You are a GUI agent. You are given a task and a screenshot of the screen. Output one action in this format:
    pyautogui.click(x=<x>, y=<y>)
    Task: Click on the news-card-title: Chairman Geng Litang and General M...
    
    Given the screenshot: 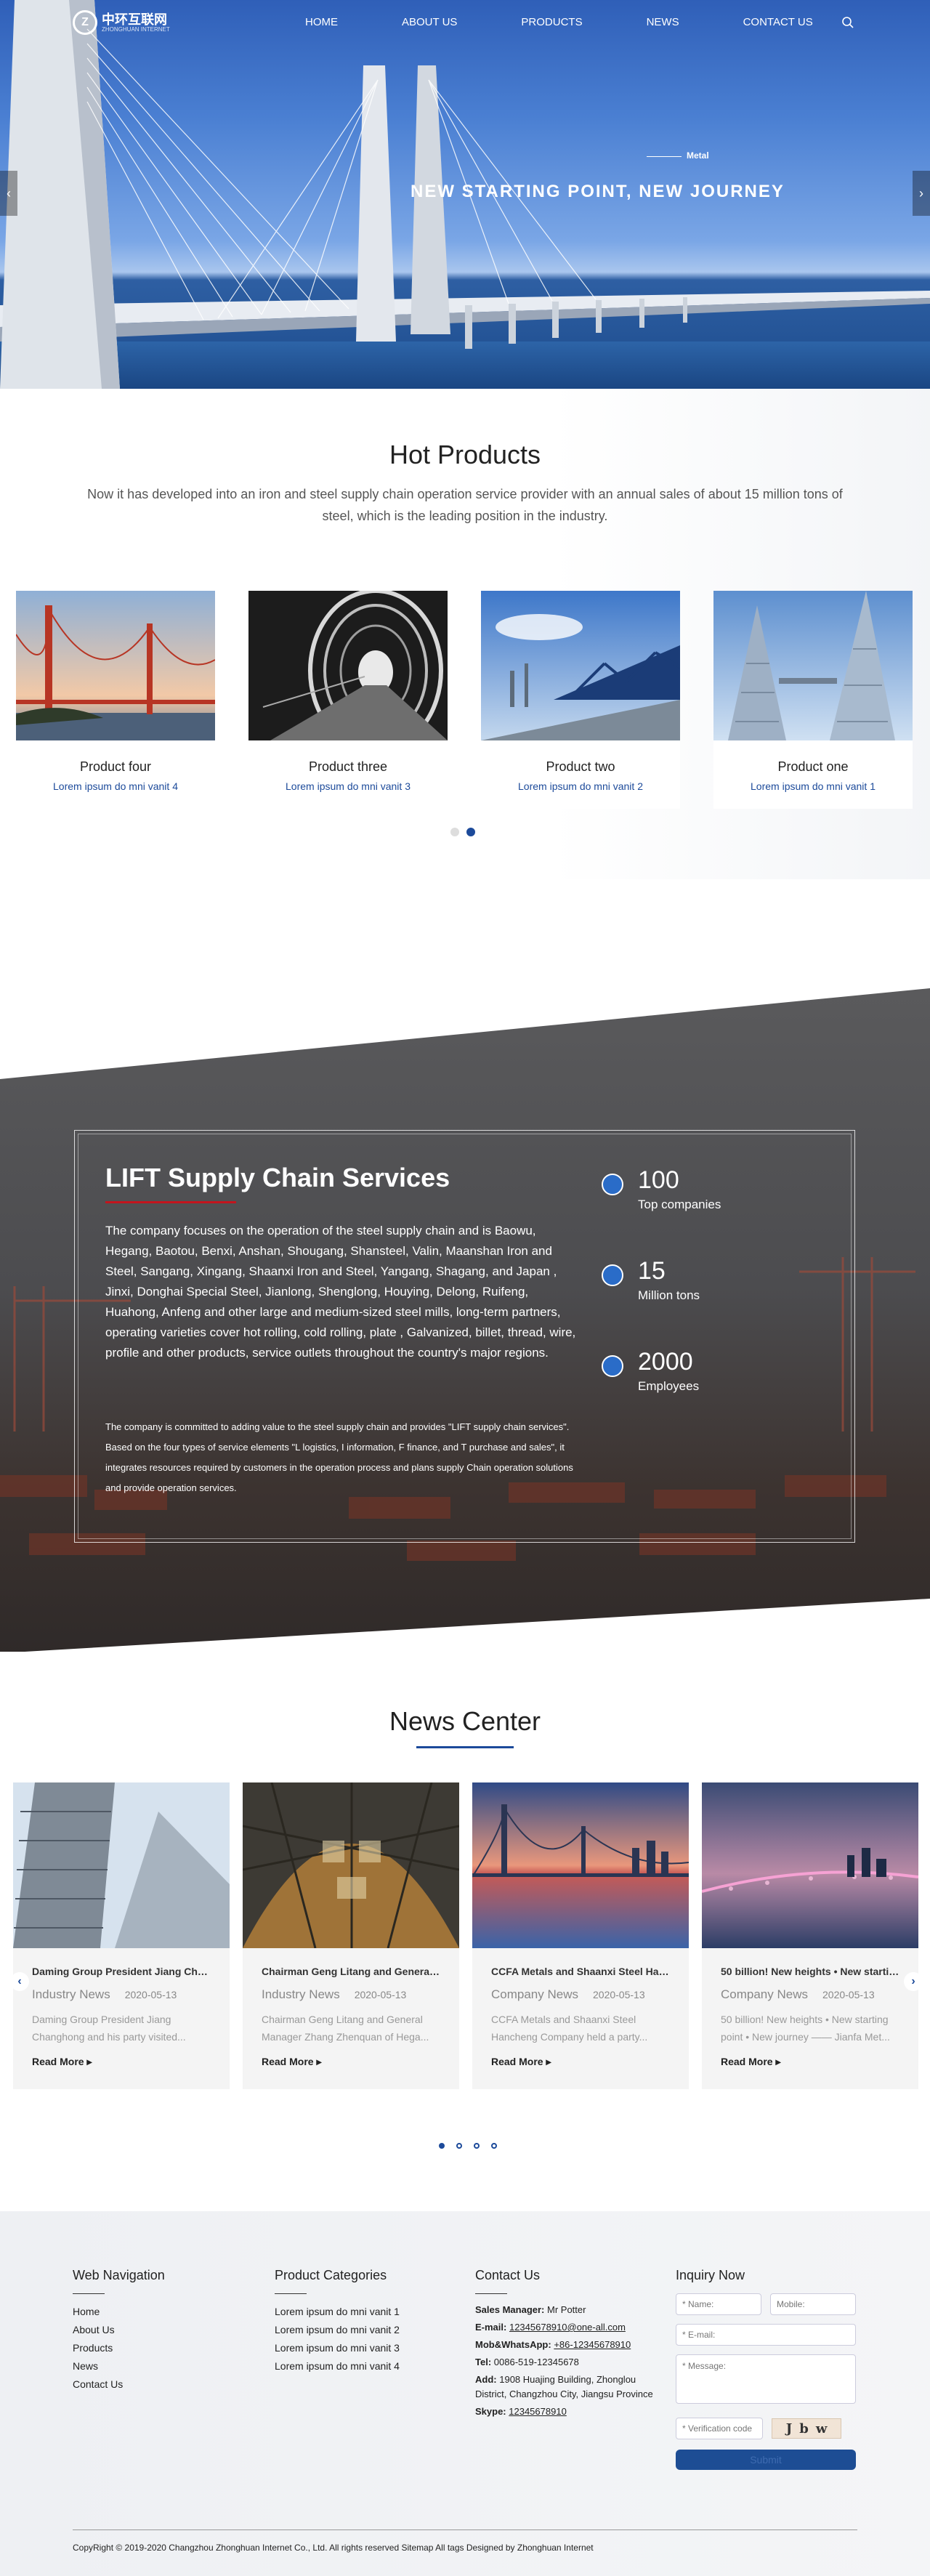 What is the action you would take?
    pyautogui.click(x=351, y=1972)
    